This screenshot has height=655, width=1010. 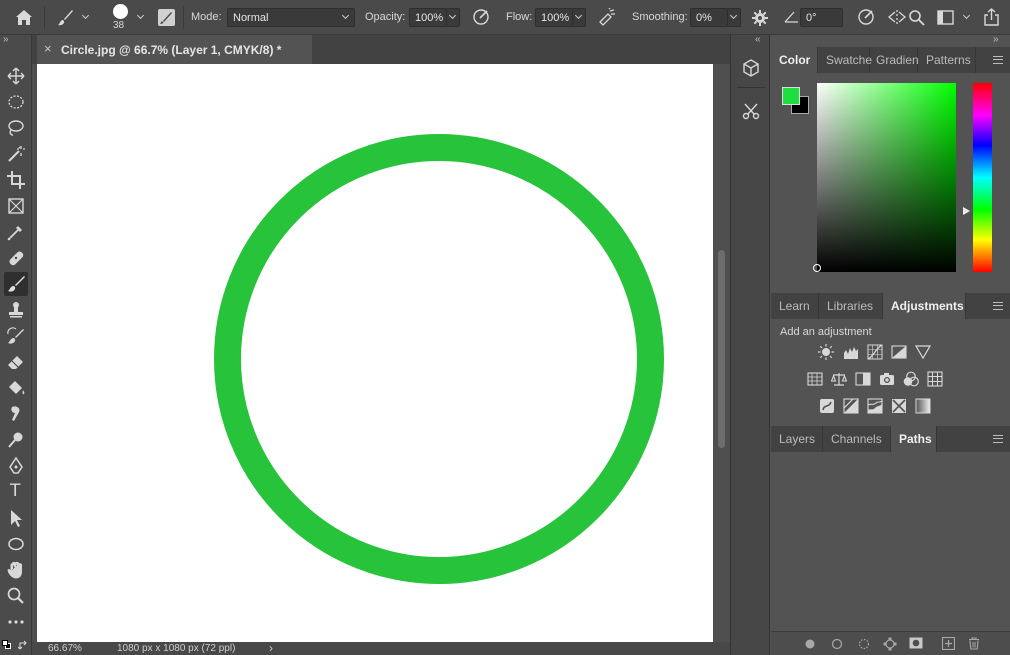 I want to click on default-colors-icon, so click(x=7, y=645).